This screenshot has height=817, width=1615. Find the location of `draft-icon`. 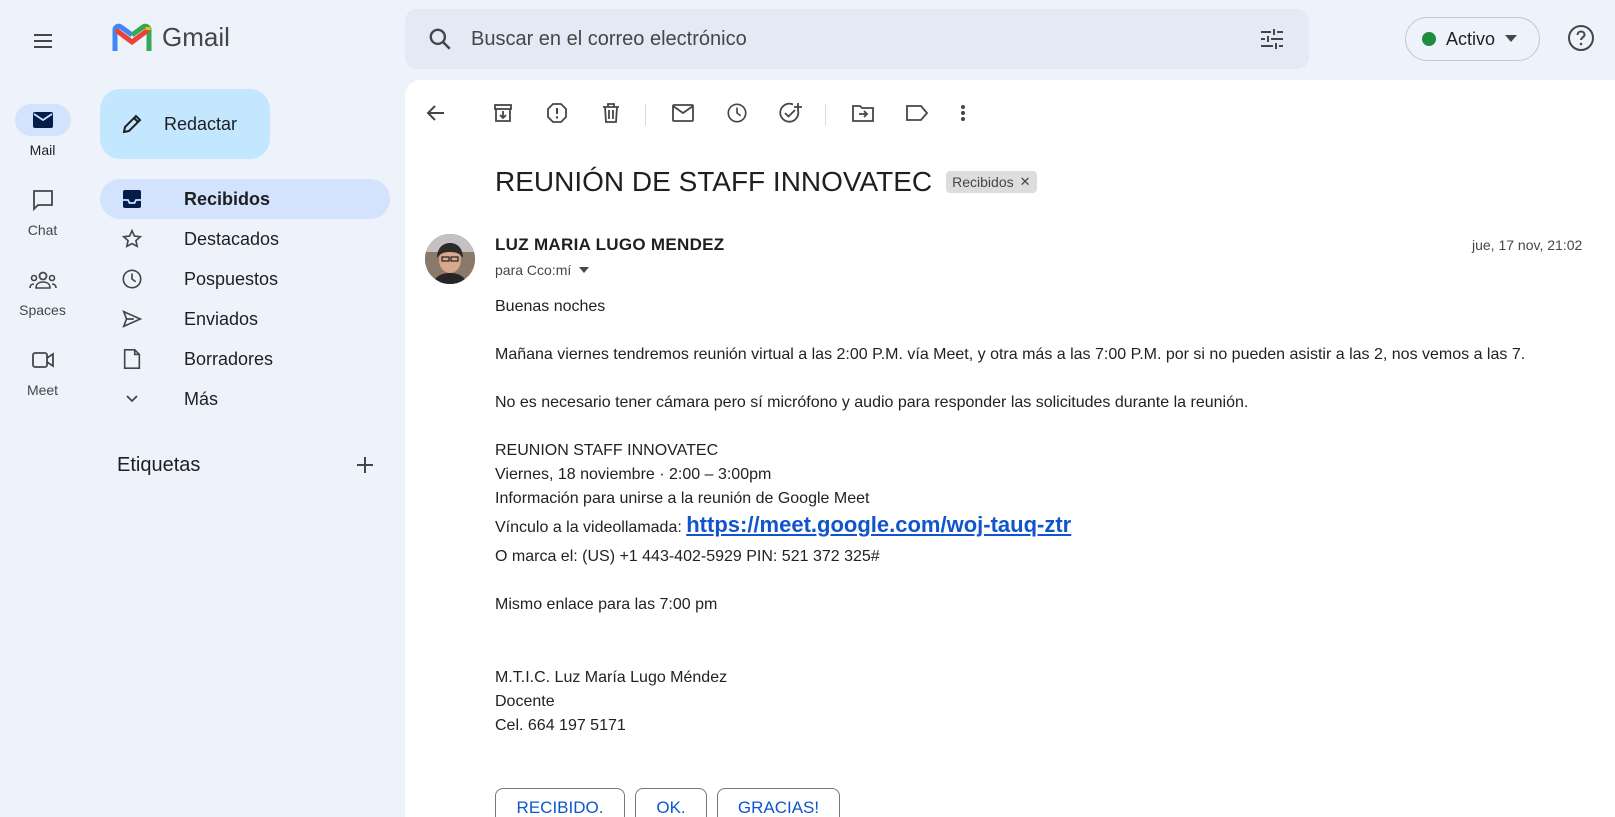

draft-icon is located at coordinates (132, 359).